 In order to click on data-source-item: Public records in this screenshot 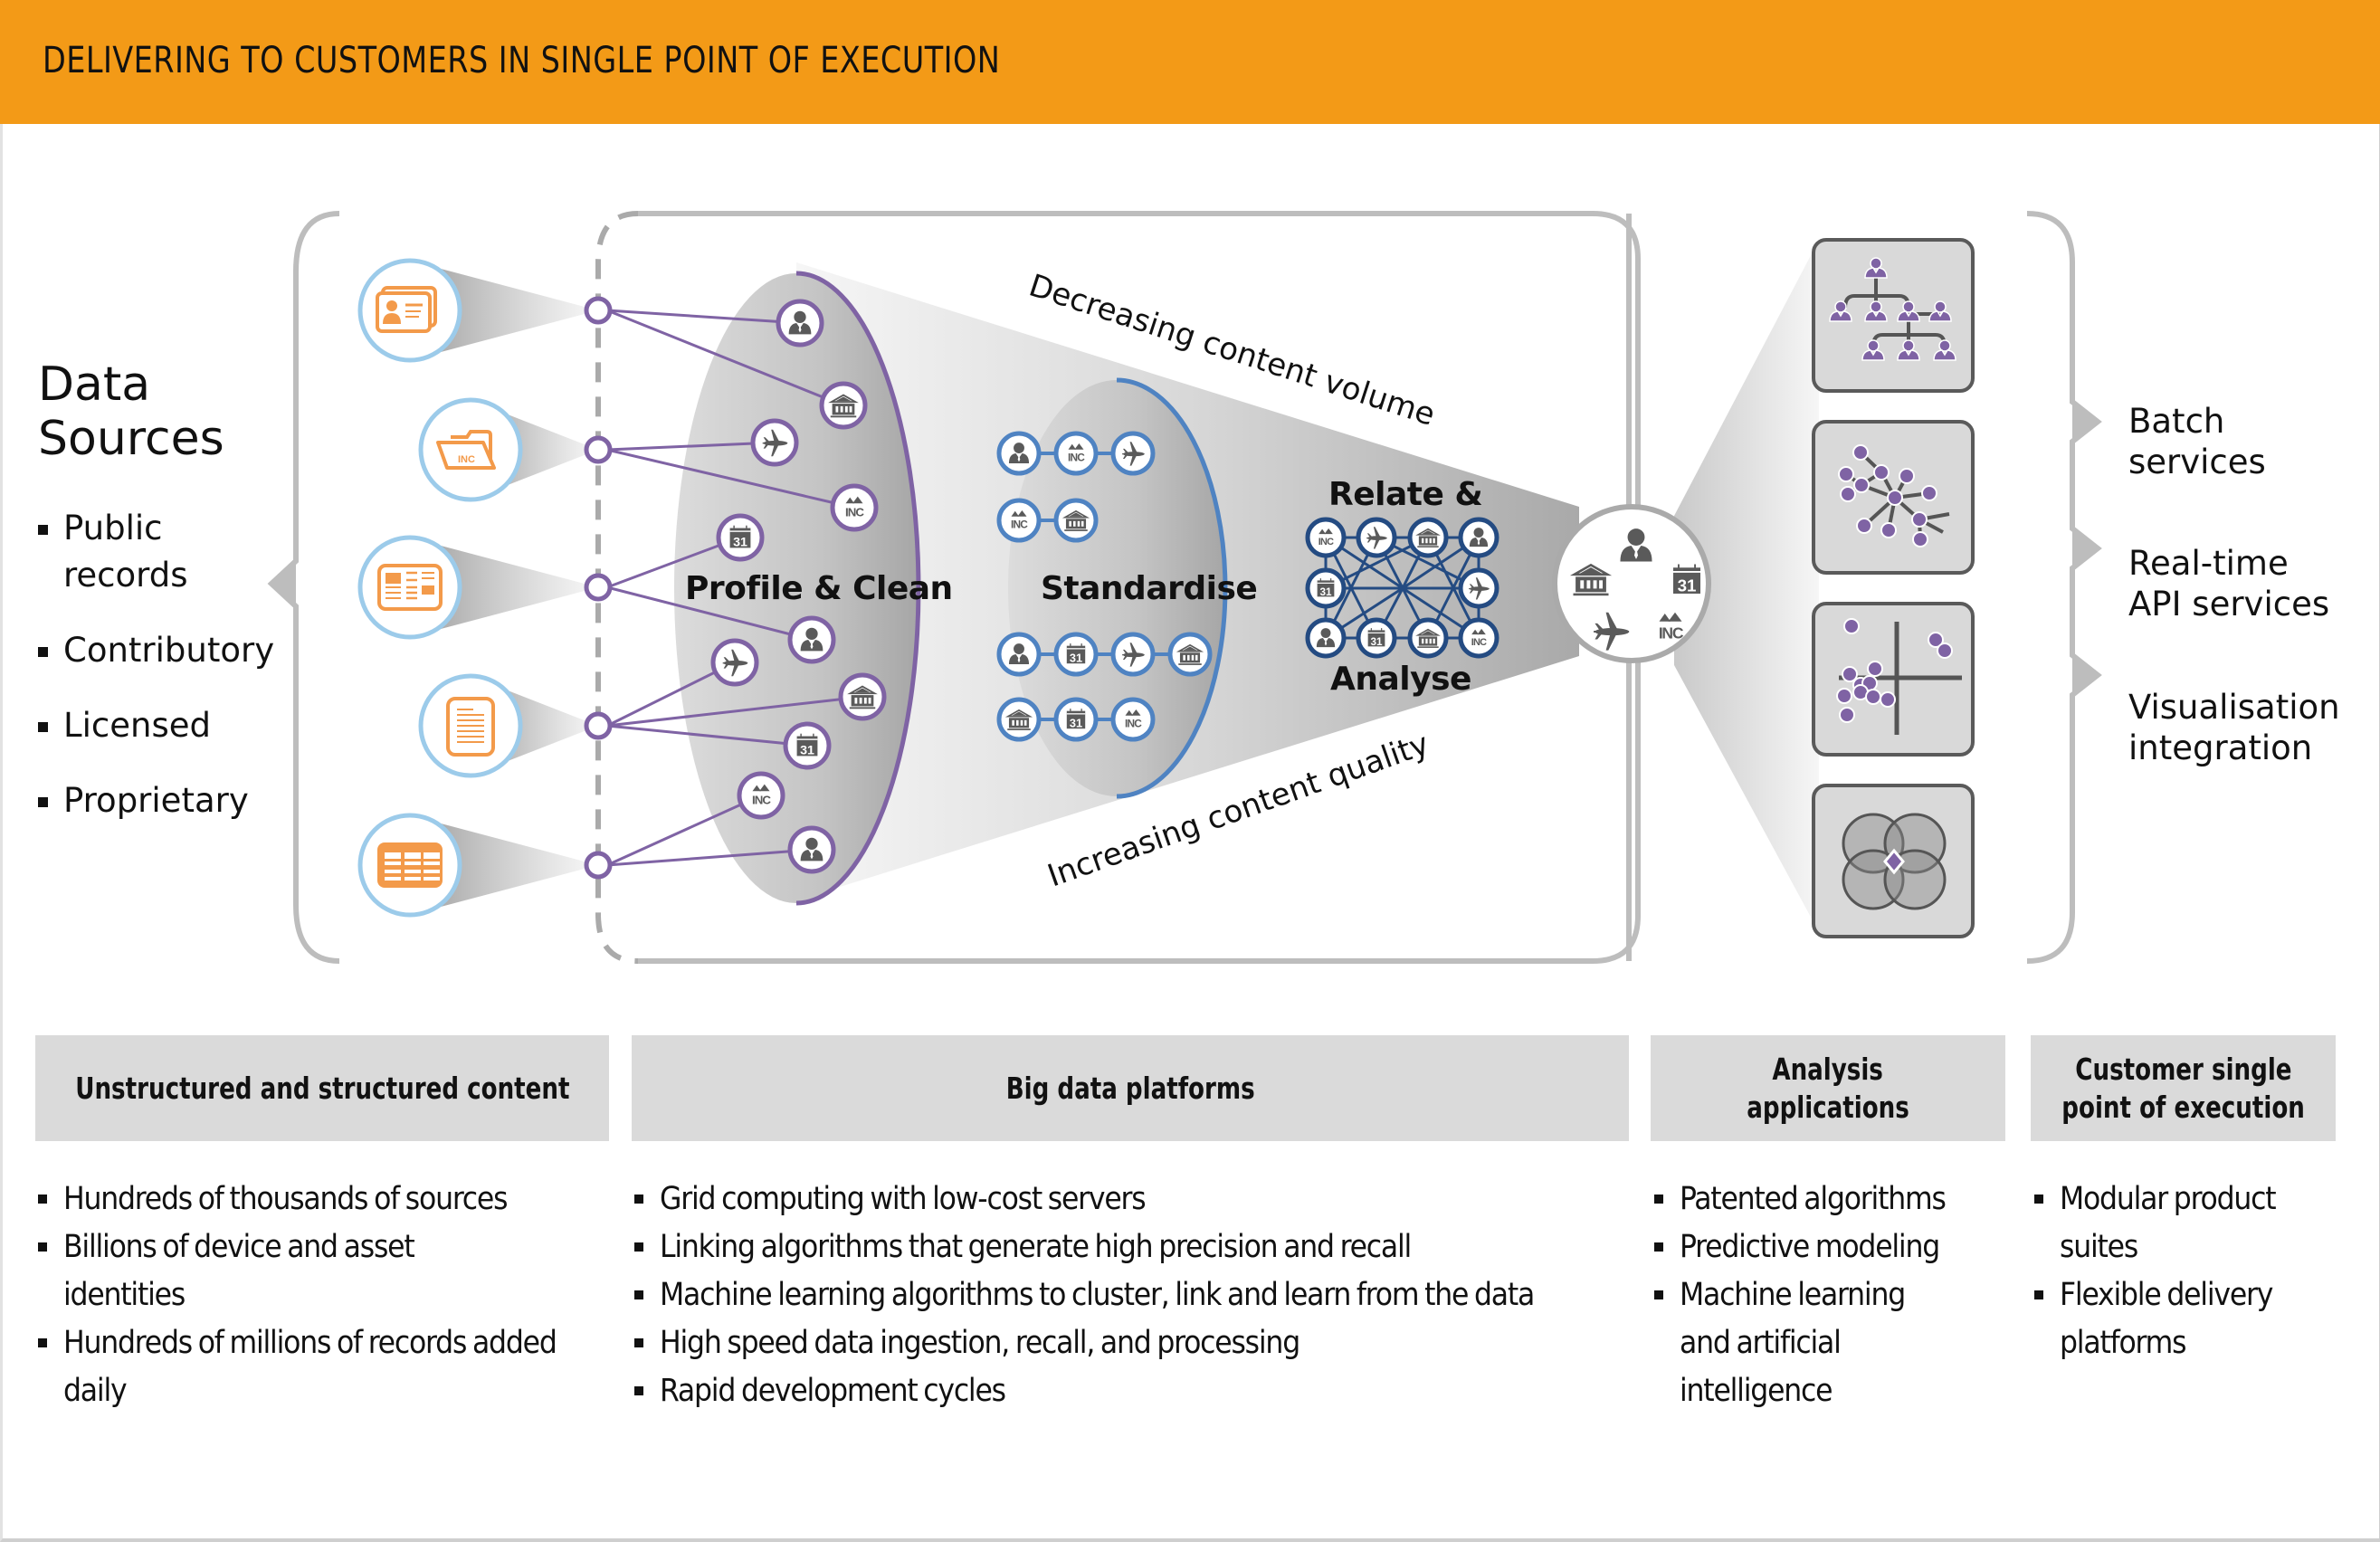, I will do `click(155, 552)`.